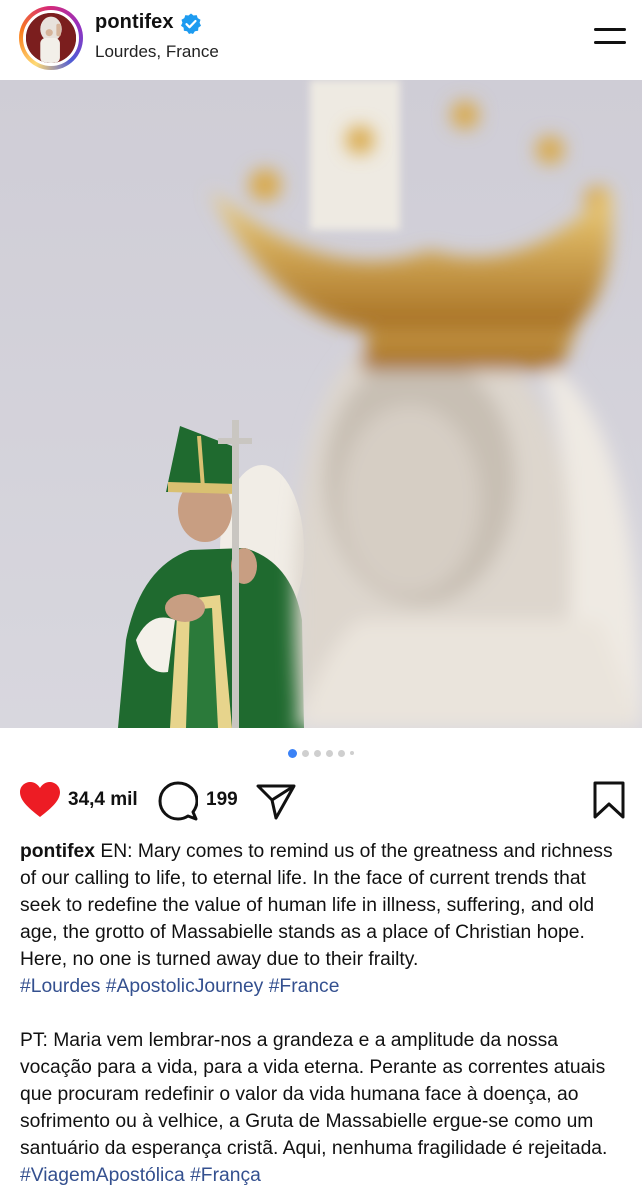  Describe the element at coordinates (185, 986) in the screenshot. I see `hashtag-link: #ApostolicJourney` at that location.